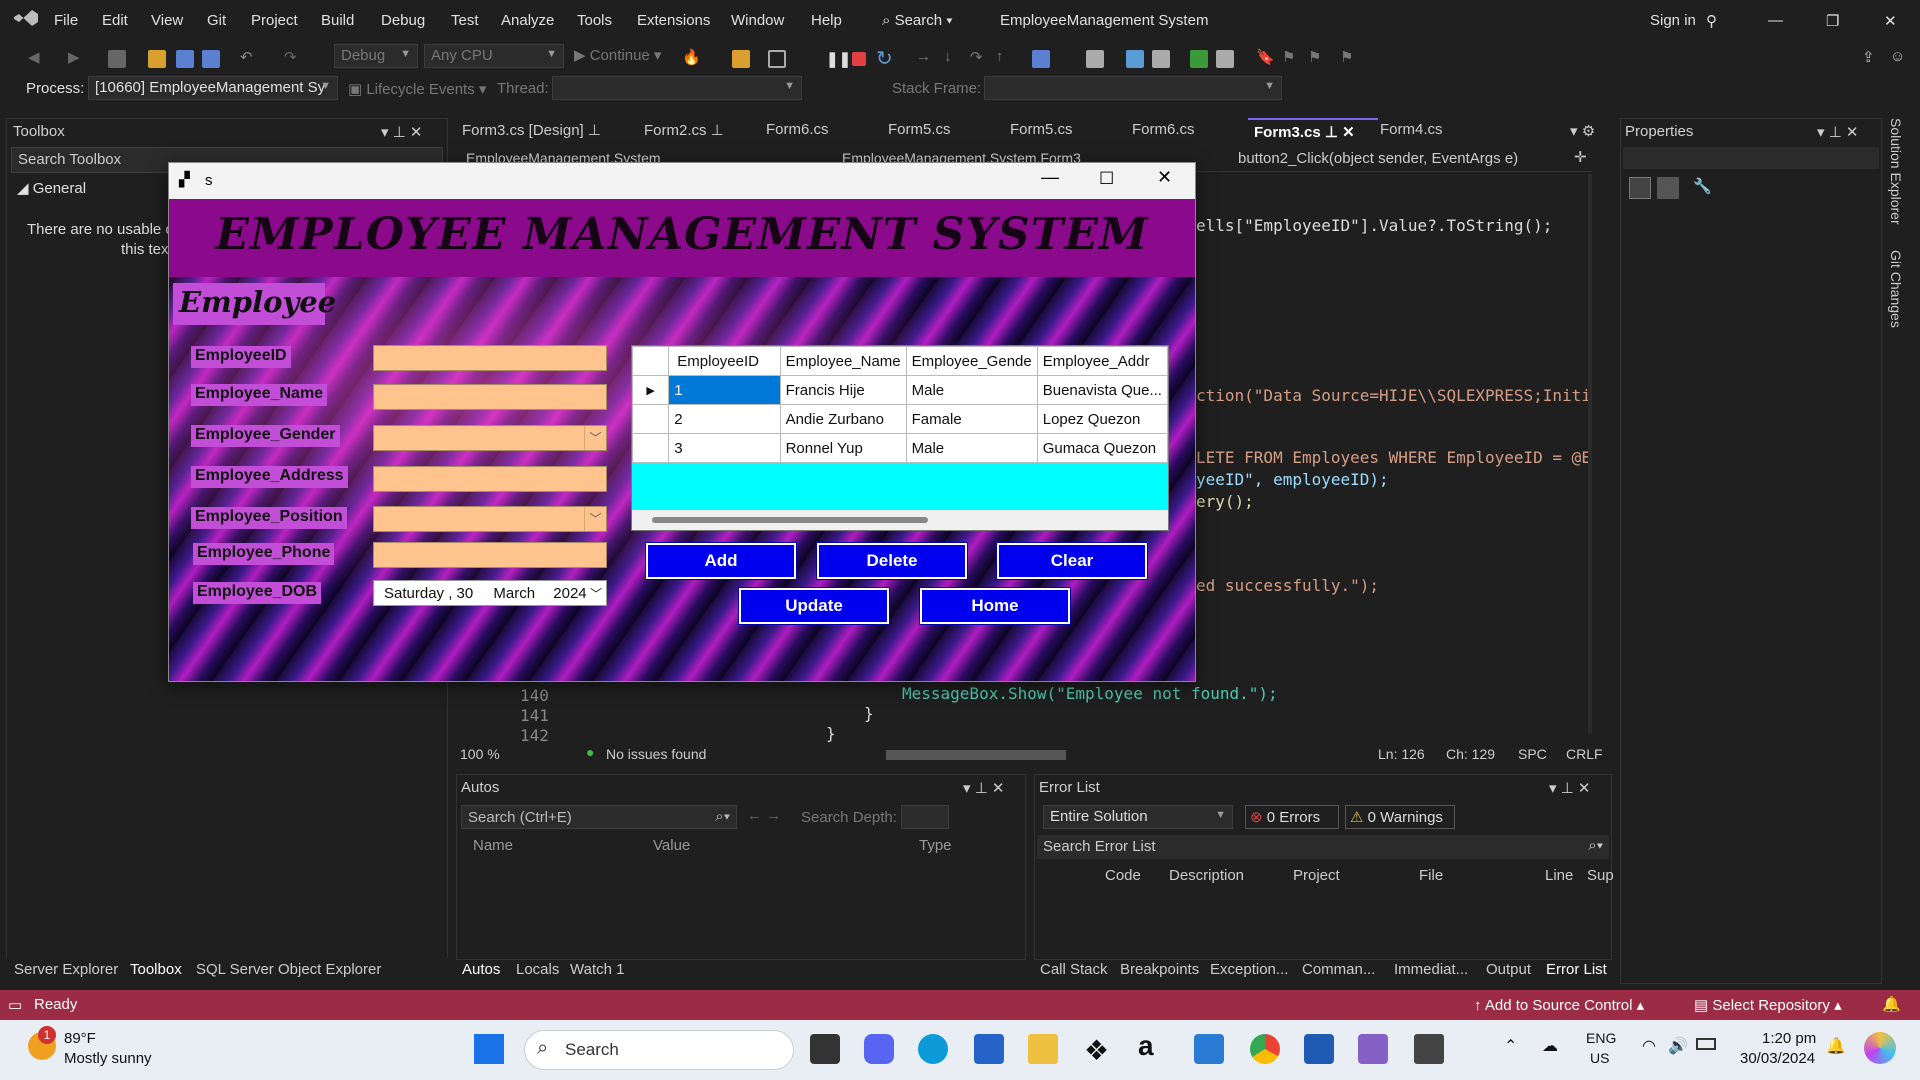 Image resolution: width=1920 pixels, height=1080 pixels. What do you see at coordinates (1559, 875) in the screenshot?
I see `column-line: Line` at bounding box center [1559, 875].